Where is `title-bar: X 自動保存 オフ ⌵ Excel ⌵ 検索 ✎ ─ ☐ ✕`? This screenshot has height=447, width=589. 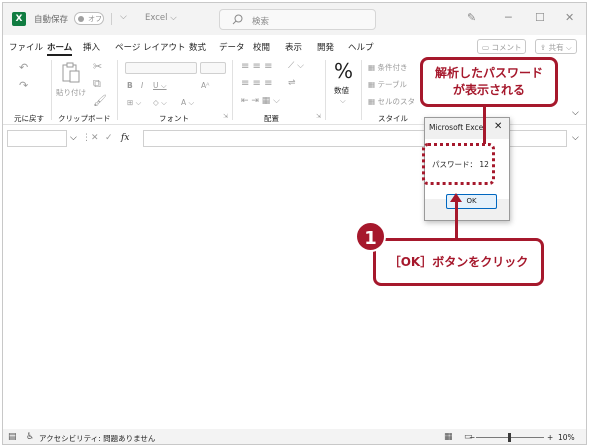 title-bar: X 自動保存 オフ ⌵ Excel ⌵ 検索 ✎ ─ ☐ ✕ is located at coordinates (294, 19).